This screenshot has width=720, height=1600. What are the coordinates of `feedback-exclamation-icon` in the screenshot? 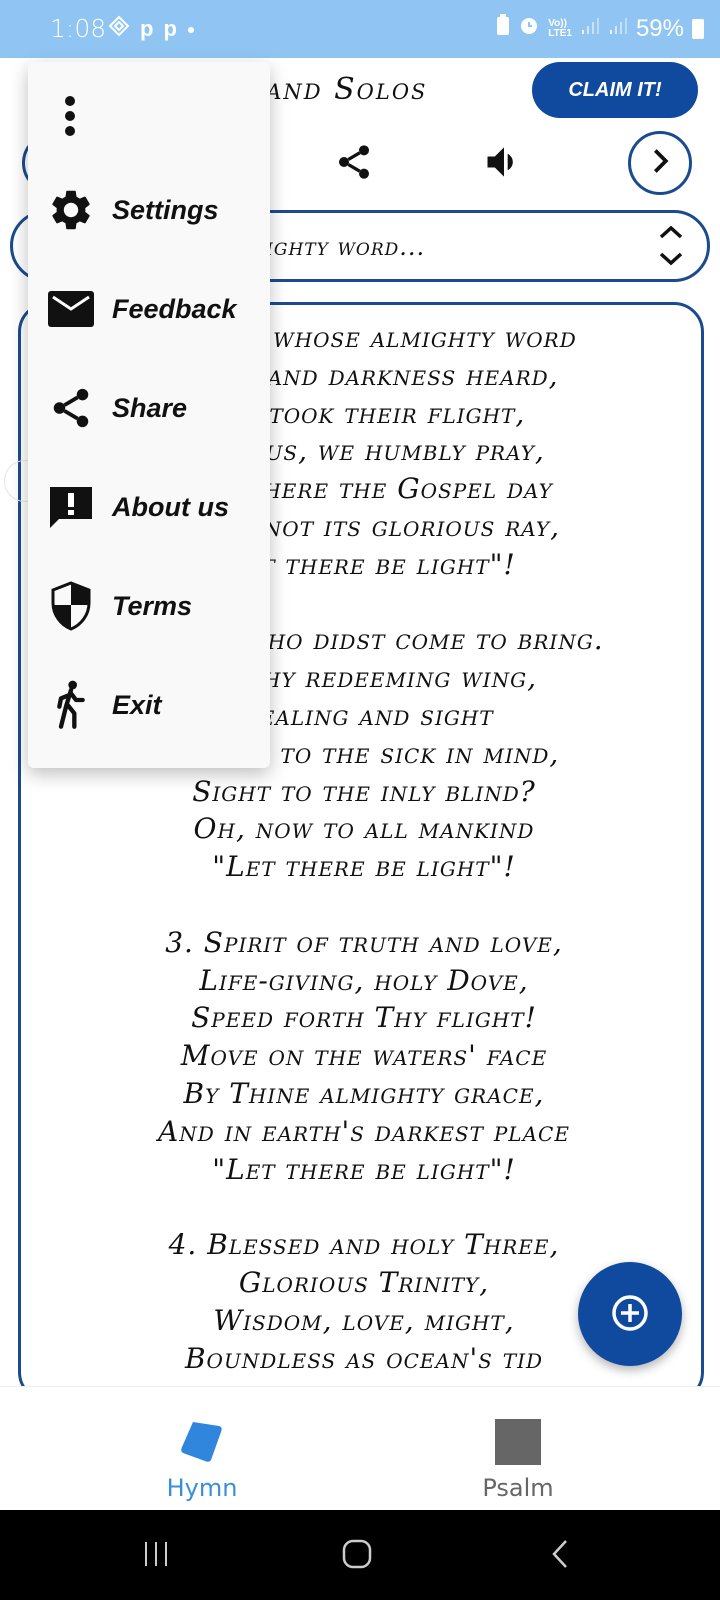 It's located at (71, 507).